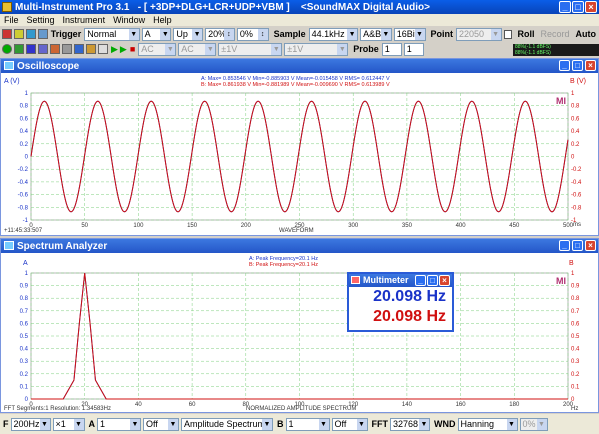  Describe the element at coordinates (413, 49) in the screenshot. I see `probe-b-select: 1` at that location.